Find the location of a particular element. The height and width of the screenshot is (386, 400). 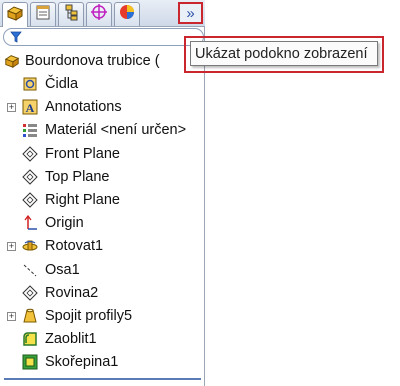

tree-item: Čidla is located at coordinates (102, 84).